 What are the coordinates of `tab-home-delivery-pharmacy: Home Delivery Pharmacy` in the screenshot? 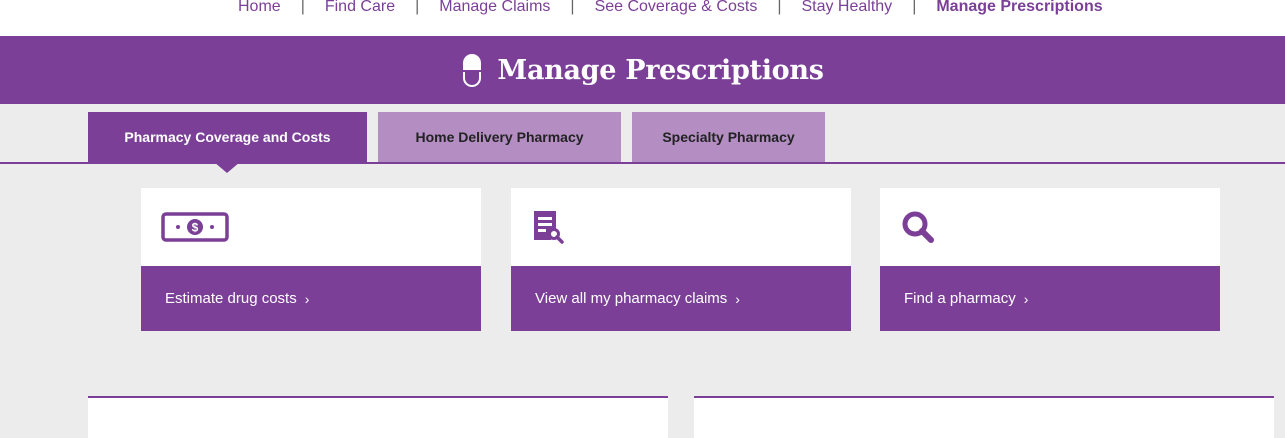 It's located at (499, 137).